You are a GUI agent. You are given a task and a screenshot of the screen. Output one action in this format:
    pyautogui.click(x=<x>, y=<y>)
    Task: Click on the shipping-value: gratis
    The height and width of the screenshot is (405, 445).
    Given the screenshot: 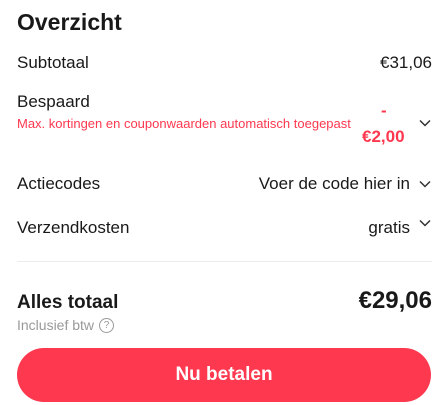 What is the action you would take?
    pyautogui.click(x=389, y=227)
    